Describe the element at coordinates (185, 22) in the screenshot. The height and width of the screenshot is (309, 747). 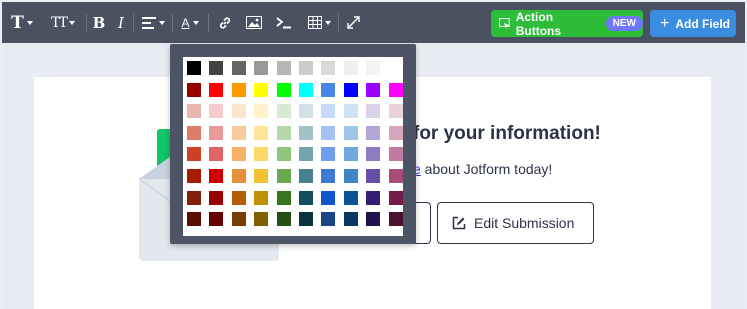
I see `font-color-icon: A` at that location.